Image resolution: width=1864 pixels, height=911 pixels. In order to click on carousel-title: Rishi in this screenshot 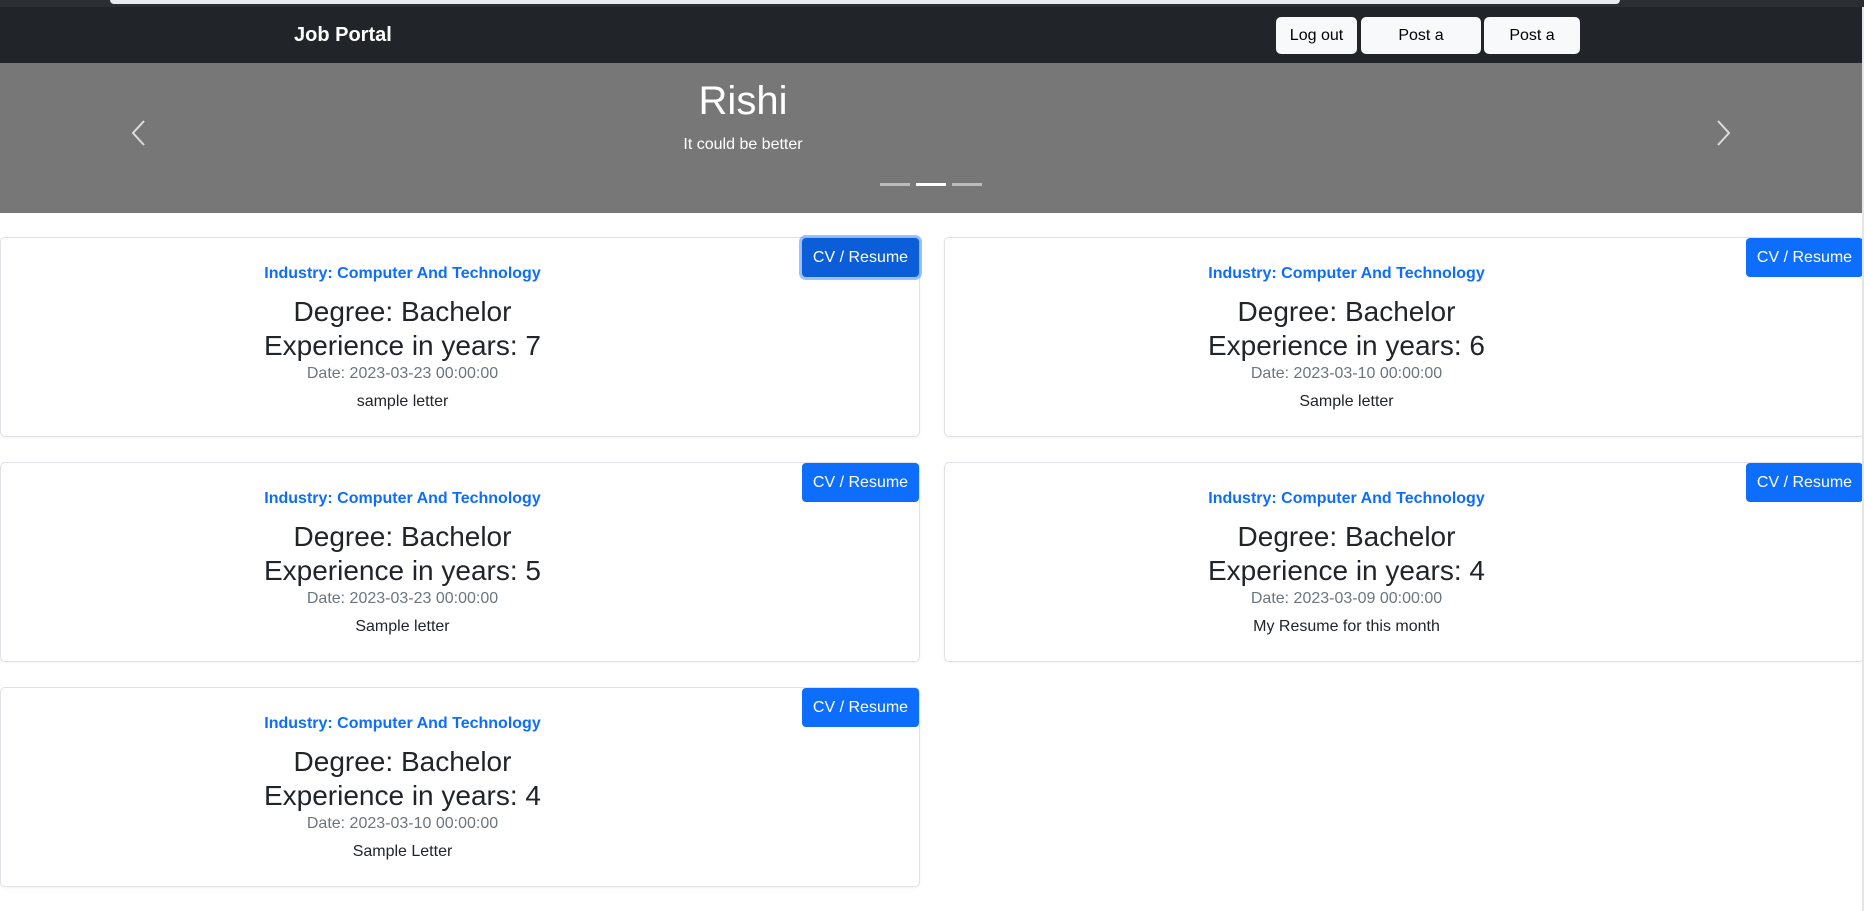, I will do `click(743, 101)`.